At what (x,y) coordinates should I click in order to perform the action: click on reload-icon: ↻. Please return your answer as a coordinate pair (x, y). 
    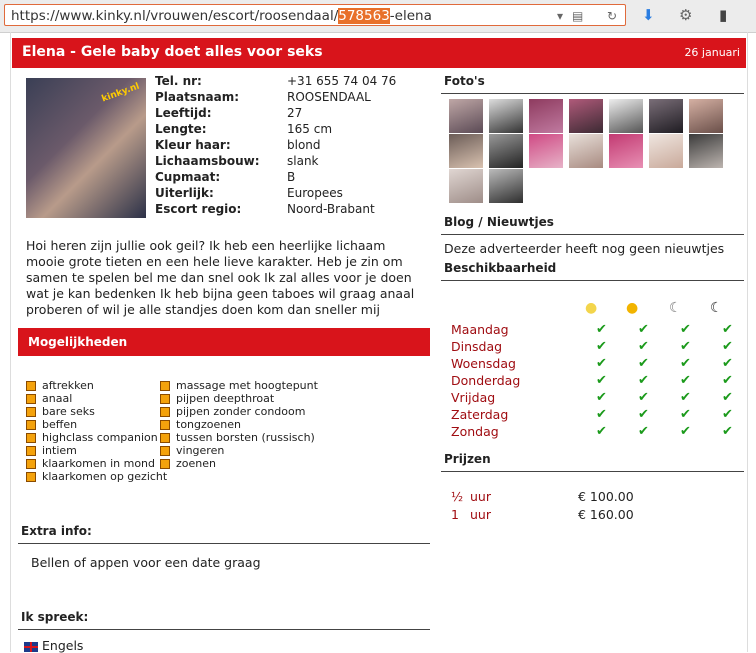
    Looking at the image, I should click on (612, 16).